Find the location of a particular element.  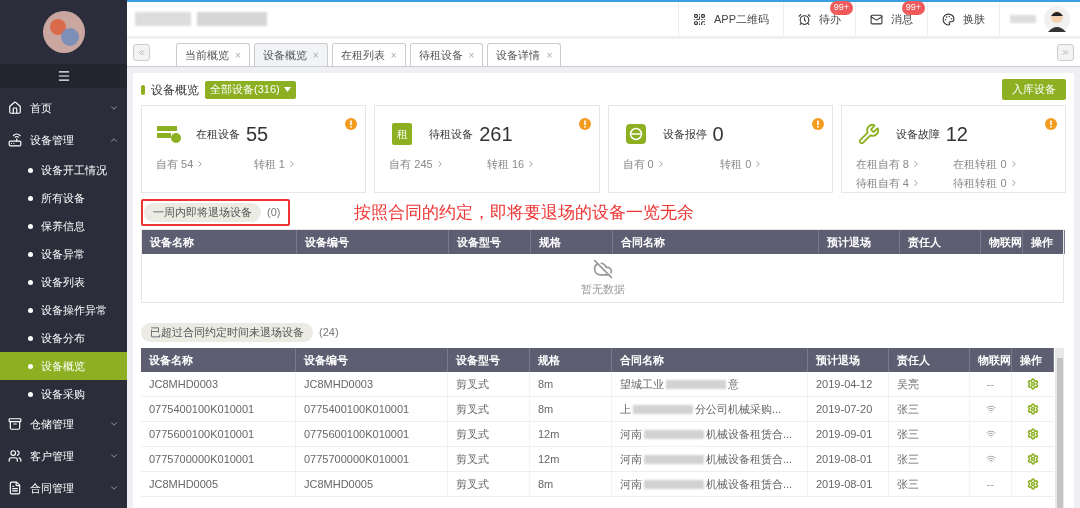

tab: 设备概览 × is located at coordinates (290, 54).